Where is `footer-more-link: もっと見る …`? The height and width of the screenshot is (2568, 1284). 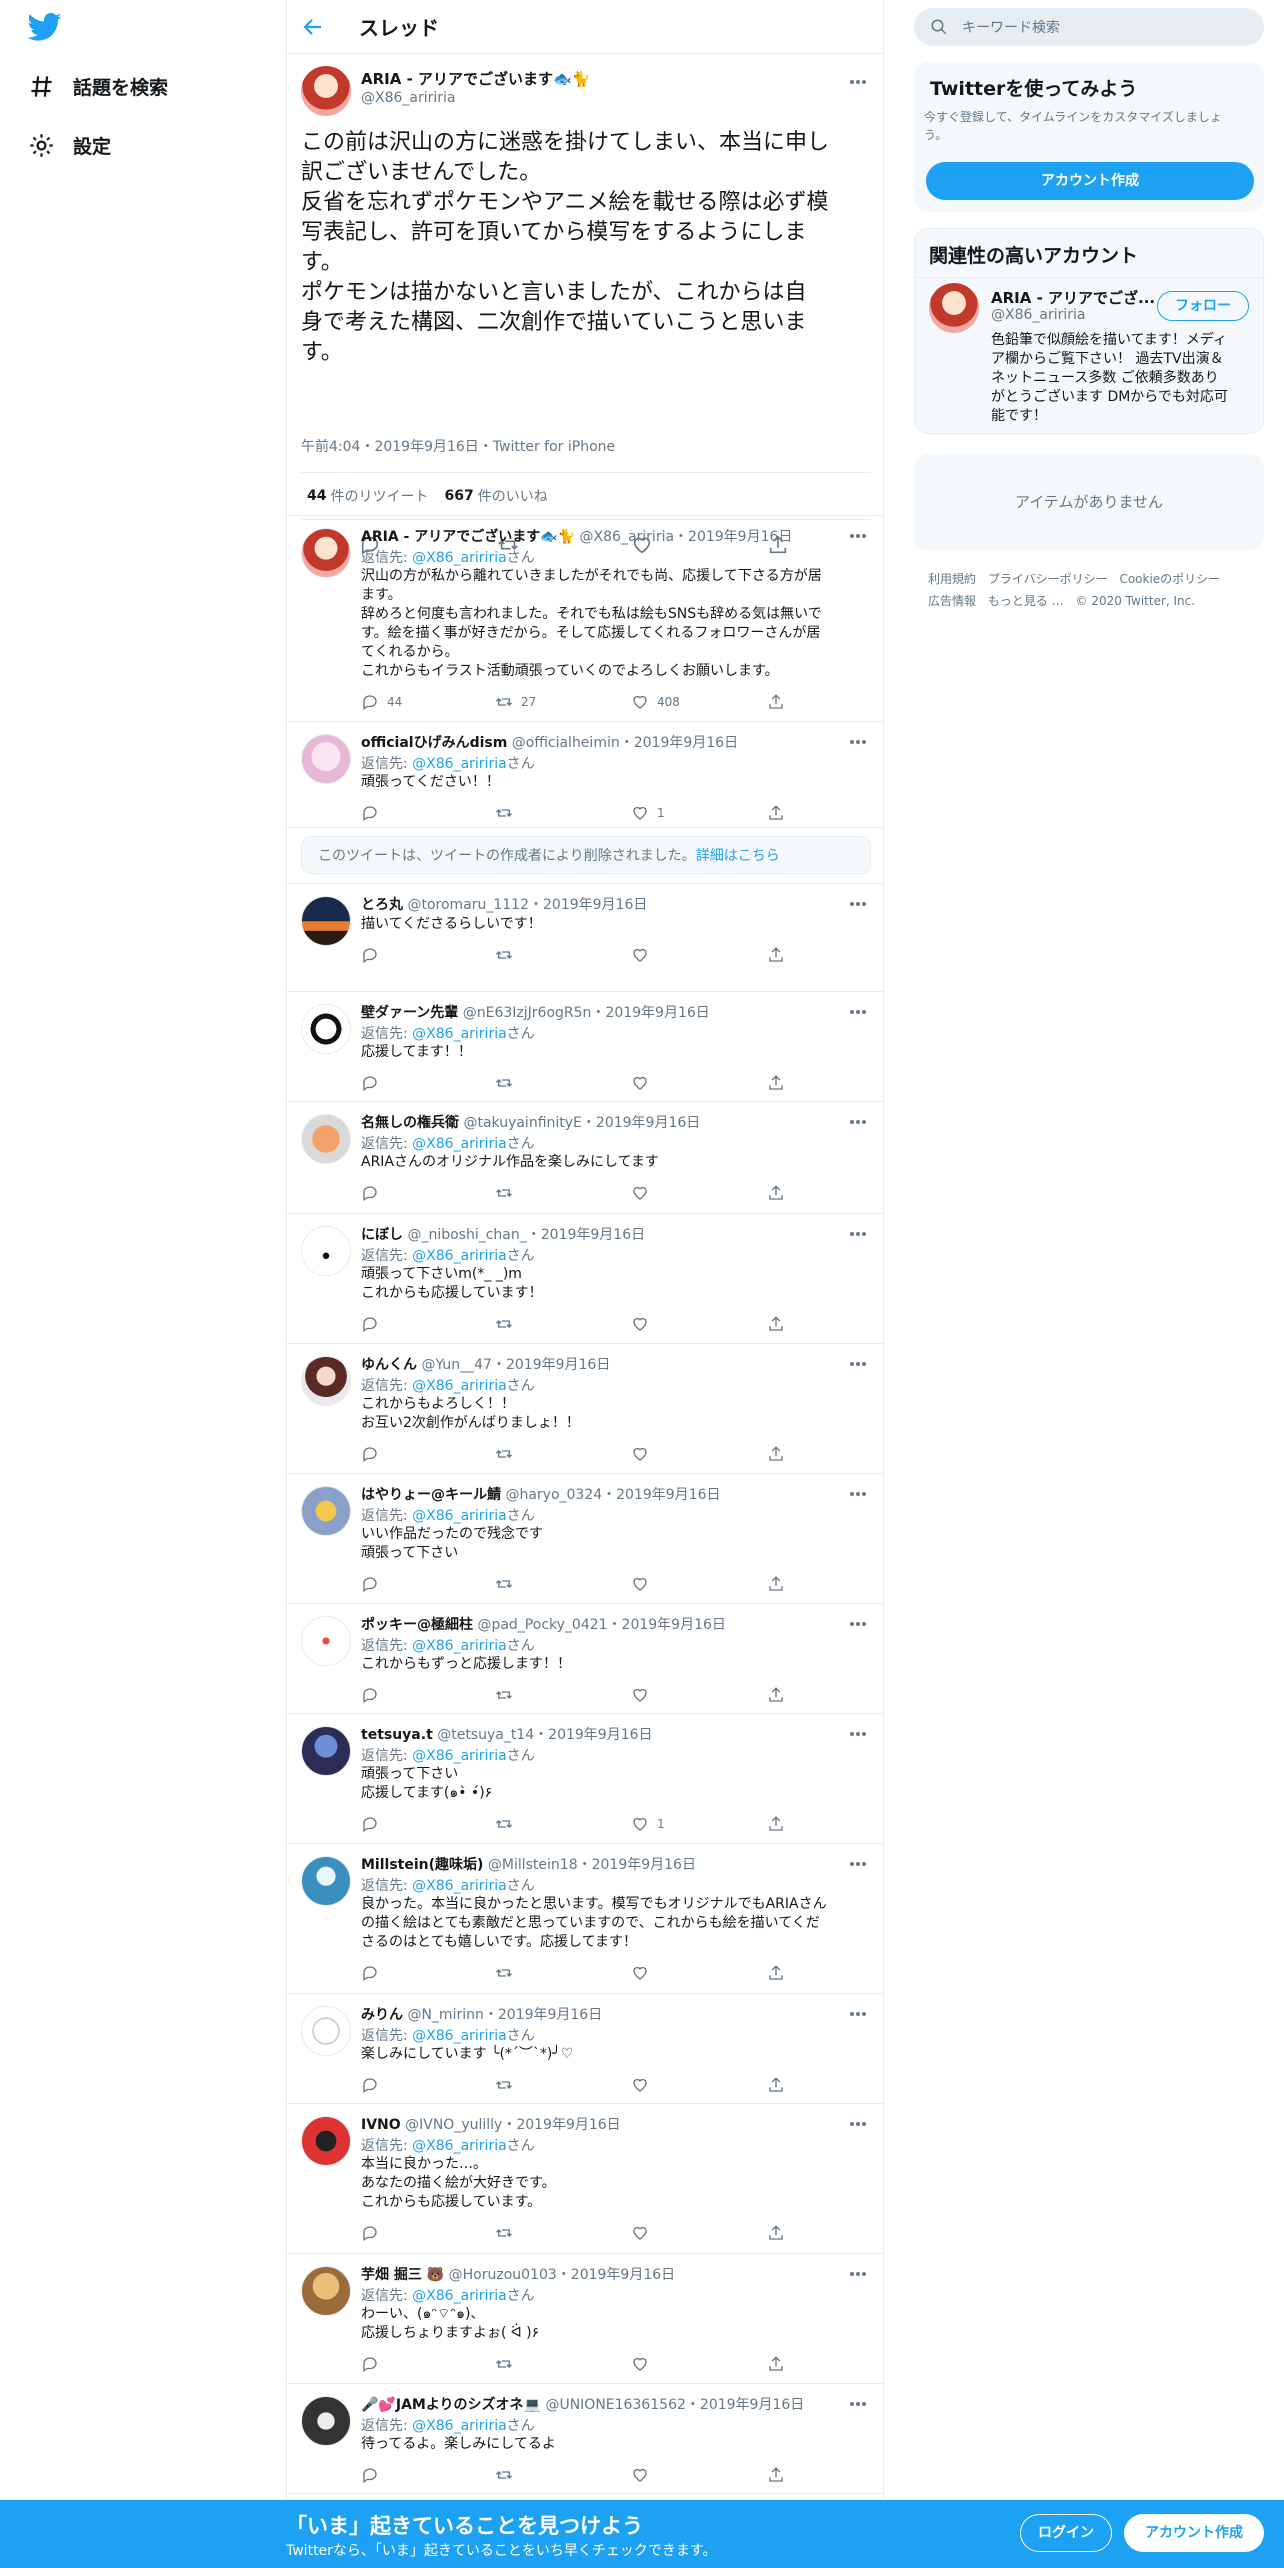 footer-more-link: もっと見る … is located at coordinates (1026, 601).